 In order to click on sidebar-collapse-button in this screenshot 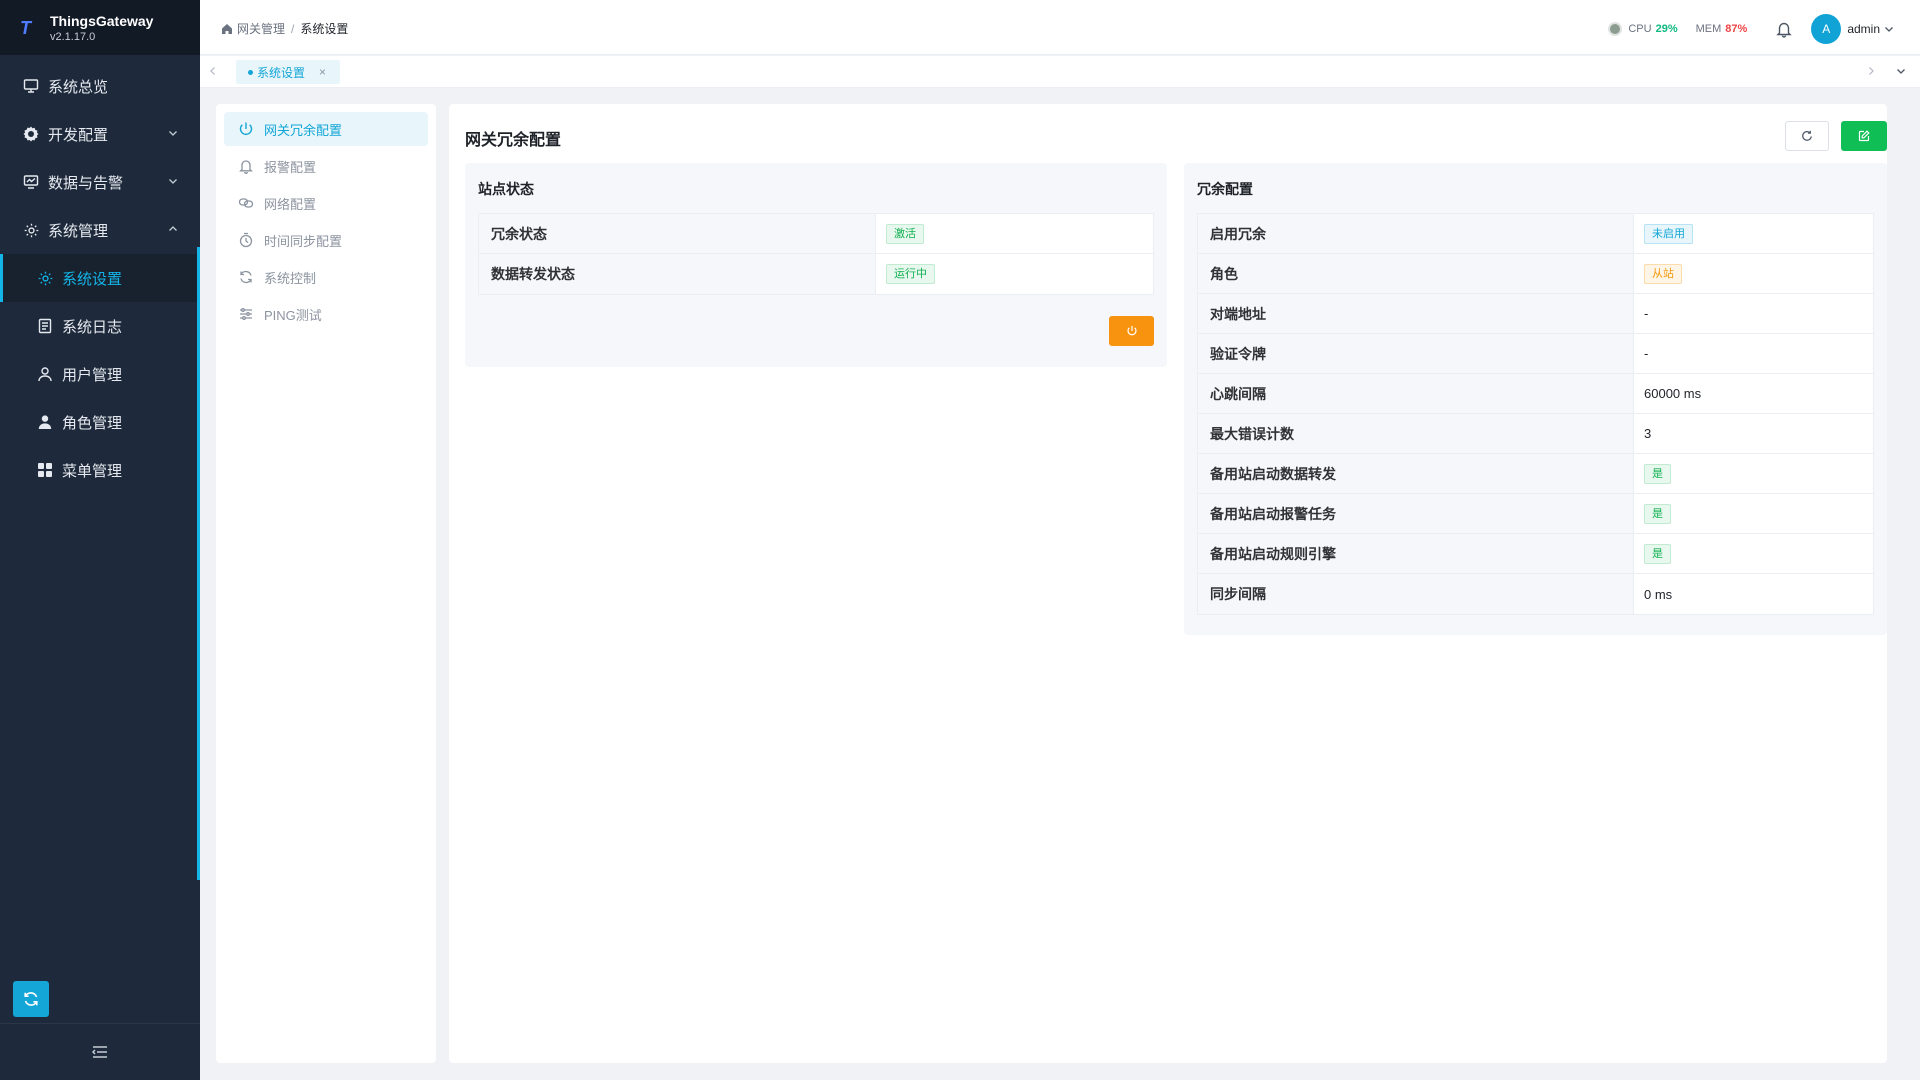, I will do `click(100, 1051)`.